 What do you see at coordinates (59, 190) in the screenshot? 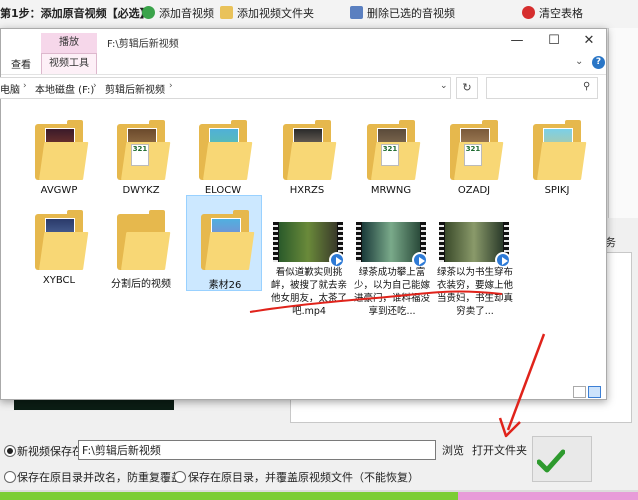
I see `folder-name: AVGWP` at bounding box center [59, 190].